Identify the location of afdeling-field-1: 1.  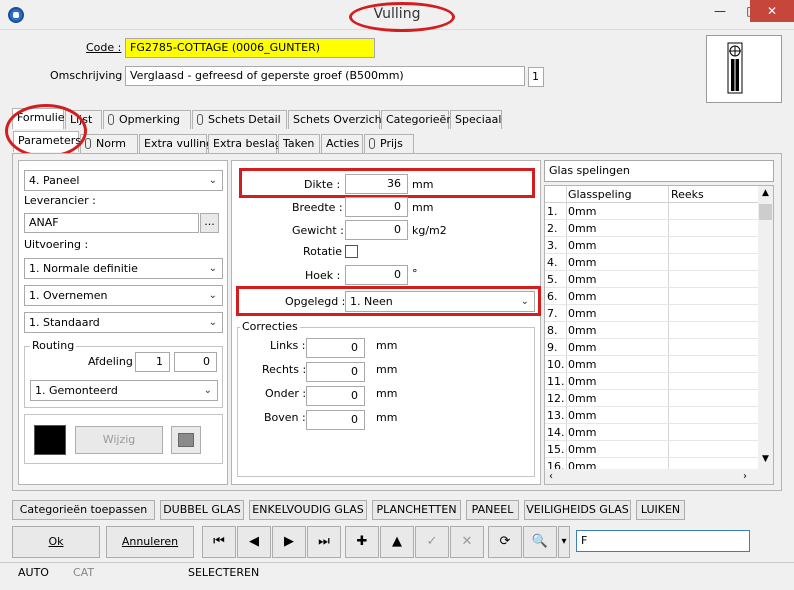
(152, 362).